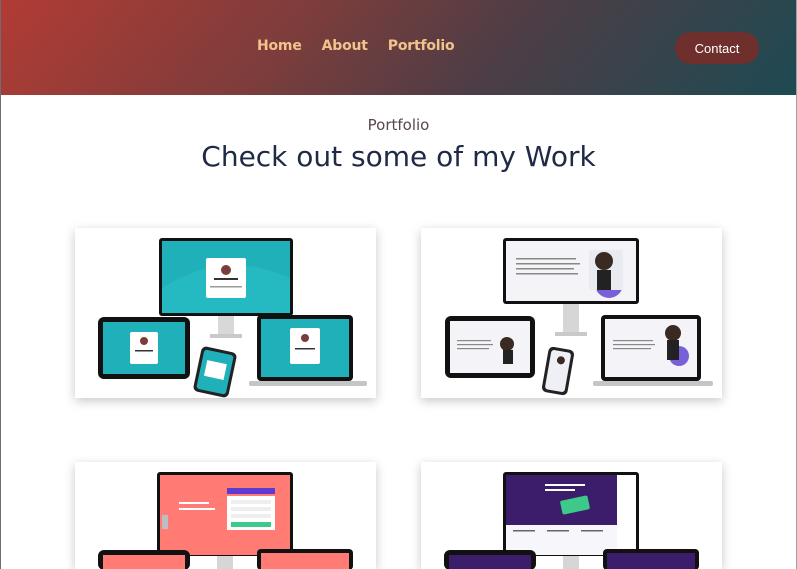  I want to click on portfolio-card-landing, so click(571, 515).